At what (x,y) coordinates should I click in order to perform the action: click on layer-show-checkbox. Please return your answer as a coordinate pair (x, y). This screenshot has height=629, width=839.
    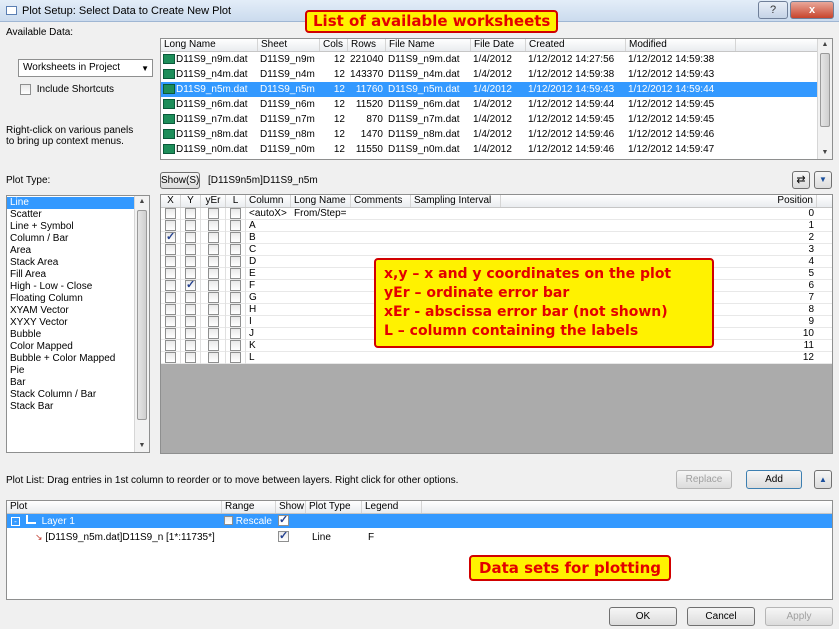
    Looking at the image, I should click on (283, 521).